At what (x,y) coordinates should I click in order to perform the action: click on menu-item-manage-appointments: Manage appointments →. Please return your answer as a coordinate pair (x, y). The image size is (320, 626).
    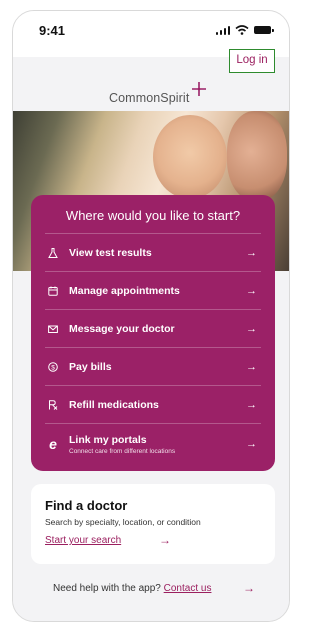
    Looking at the image, I should click on (153, 290).